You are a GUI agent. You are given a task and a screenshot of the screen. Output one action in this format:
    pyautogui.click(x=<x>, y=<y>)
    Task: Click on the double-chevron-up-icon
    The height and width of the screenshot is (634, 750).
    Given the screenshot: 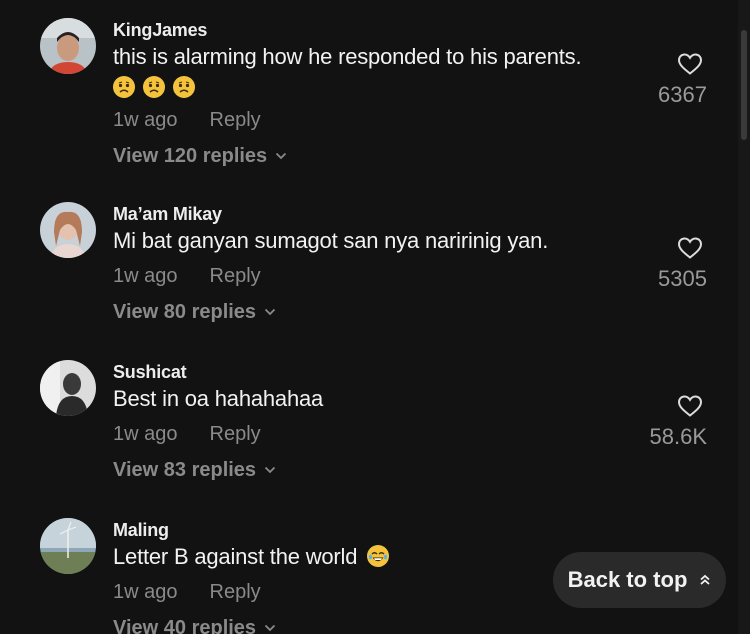 What is the action you would take?
    pyautogui.click(x=705, y=579)
    